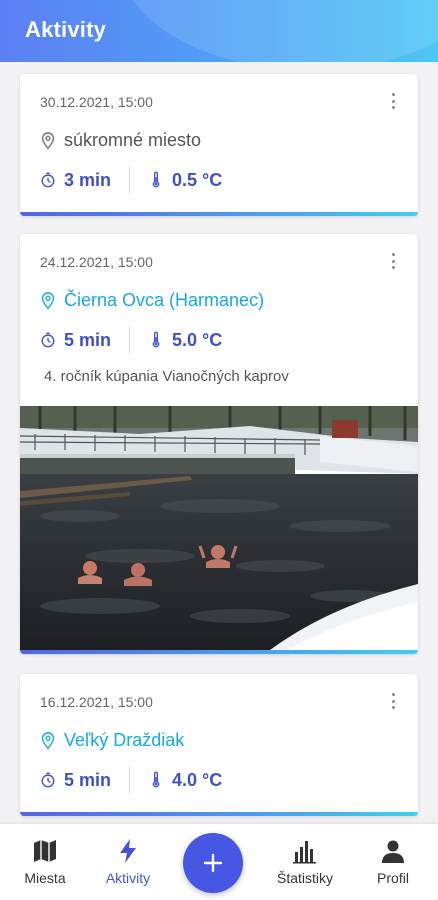 This screenshot has height=900, width=438. I want to click on duration-stat: 3 min, so click(75, 180).